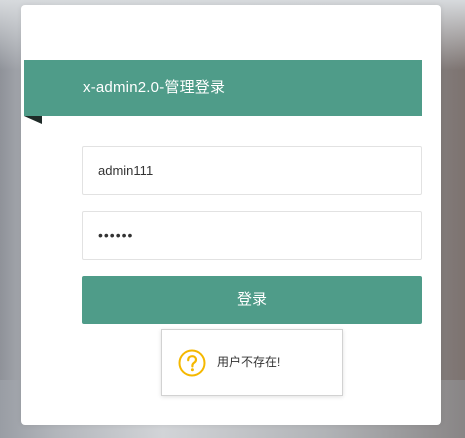 This screenshot has height=438, width=465. Describe the element at coordinates (252, 170) in the screenshot. I see `username-input: admin111` at that location.